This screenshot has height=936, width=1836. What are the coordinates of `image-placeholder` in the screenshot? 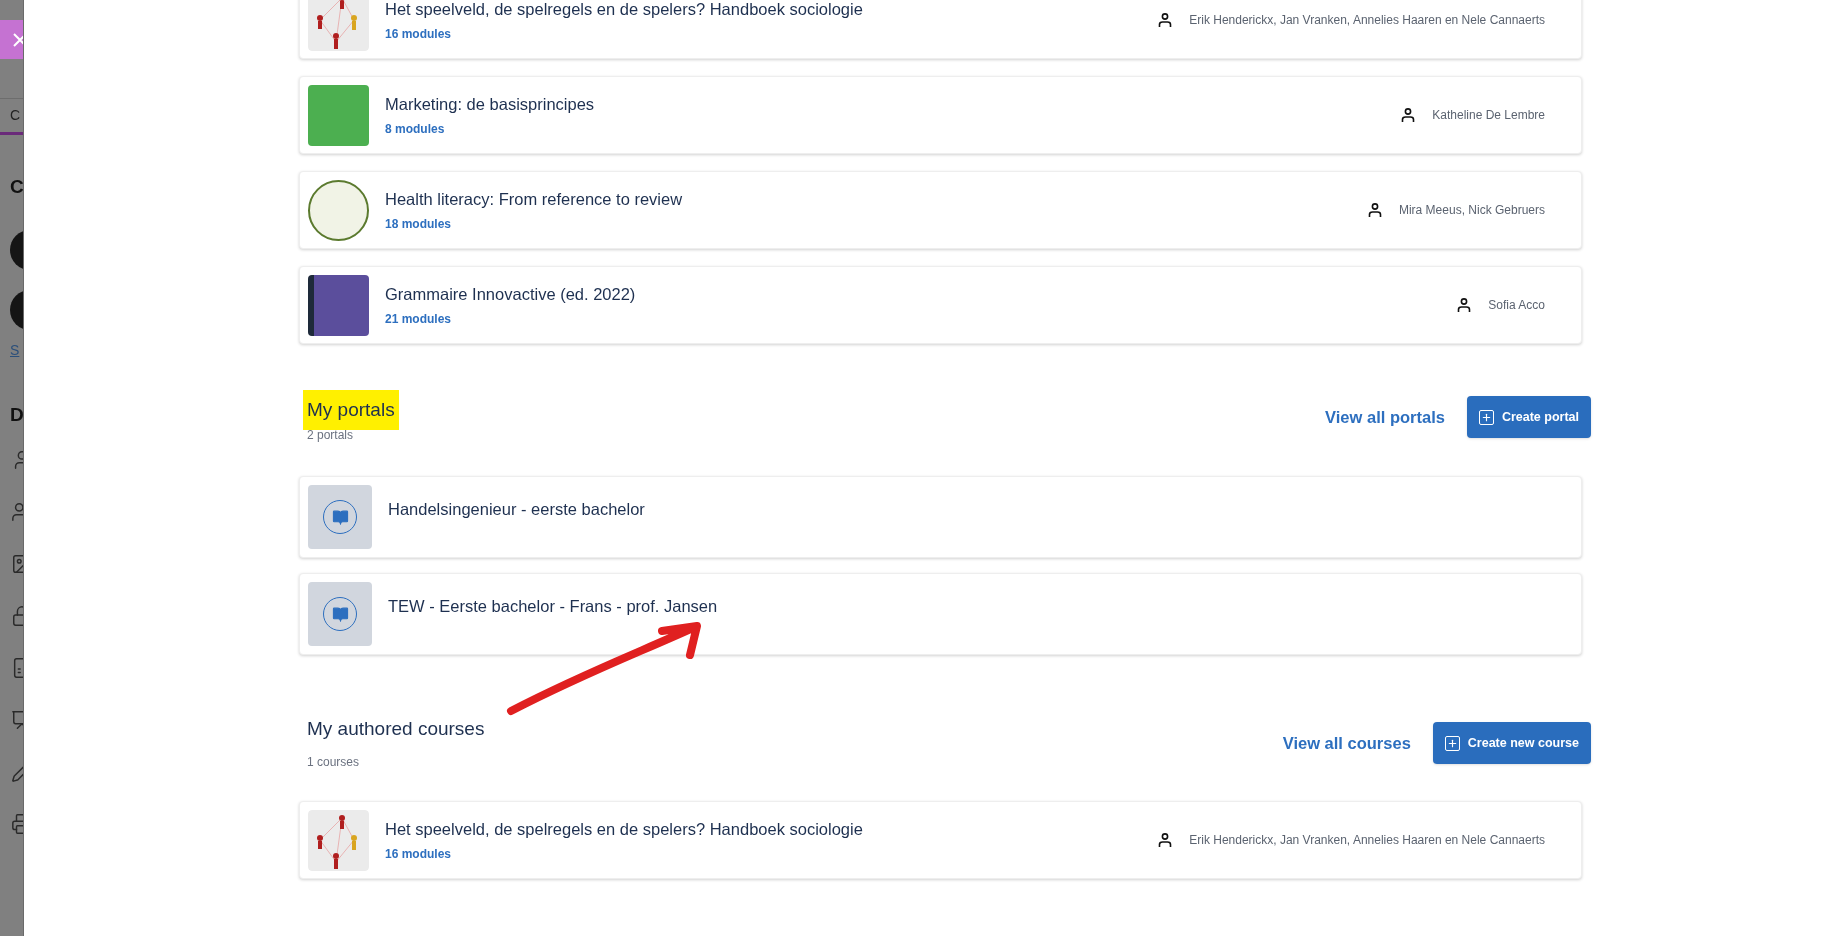 It's located at (338, 210).